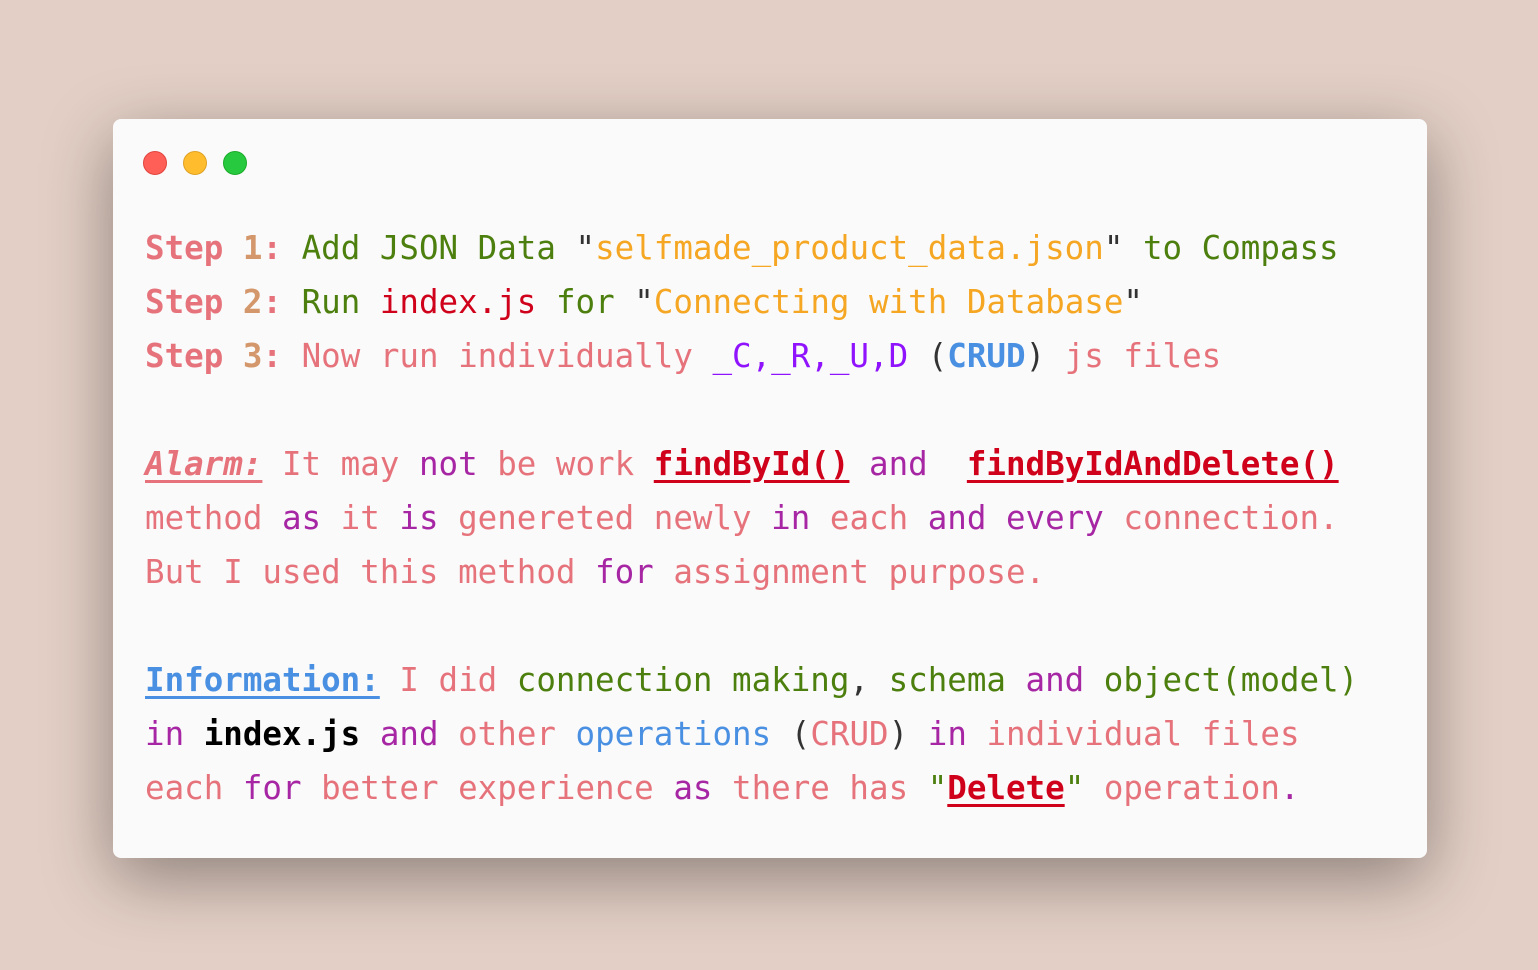  Describe the element at coordinates (1240, 248) in the screenshot. I see `code-token: to Compass` at that location.